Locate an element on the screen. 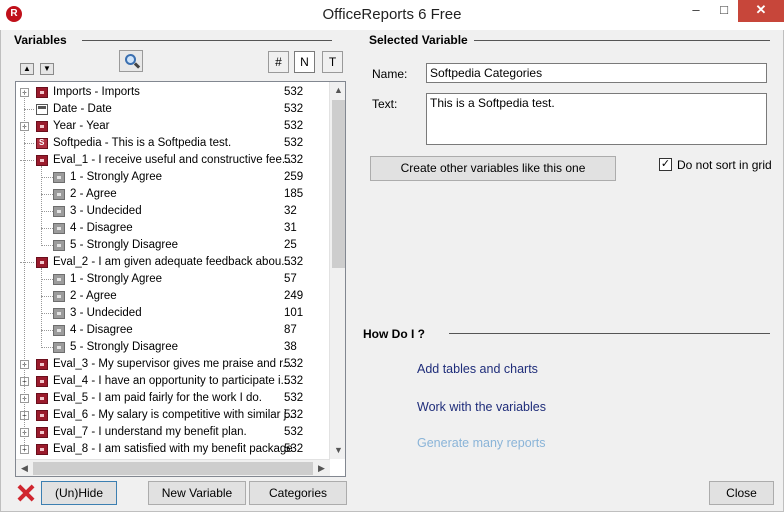  horizontal-scrollbar: ◀ ▶ is located at coordinates (173, 467).